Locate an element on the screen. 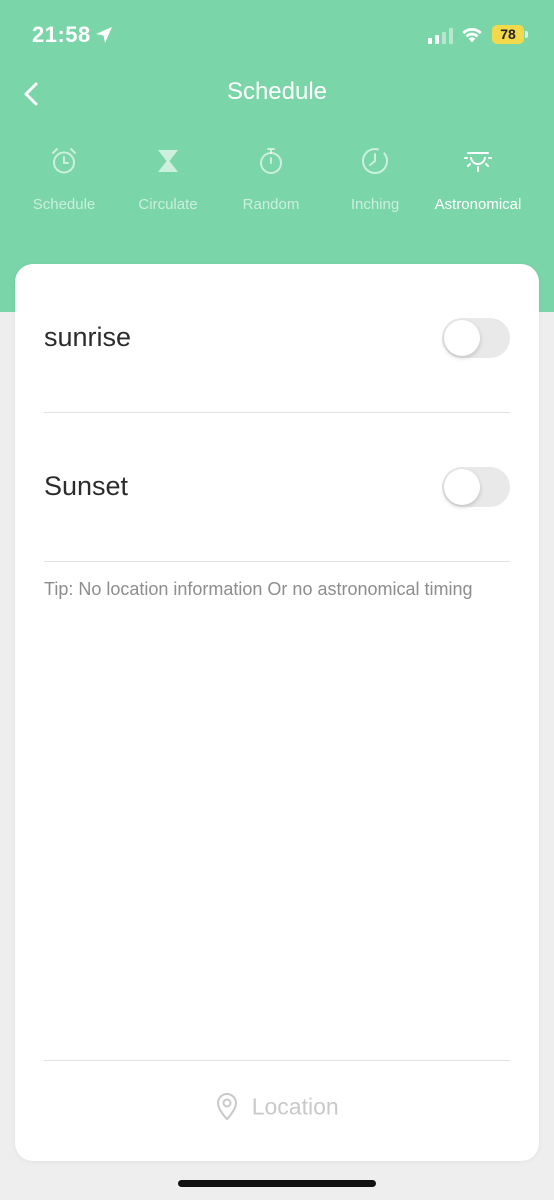 Image resolution: width=554 pixels, height=1200 pixels. location-arrow-icon is located at coordinates (104, 35).